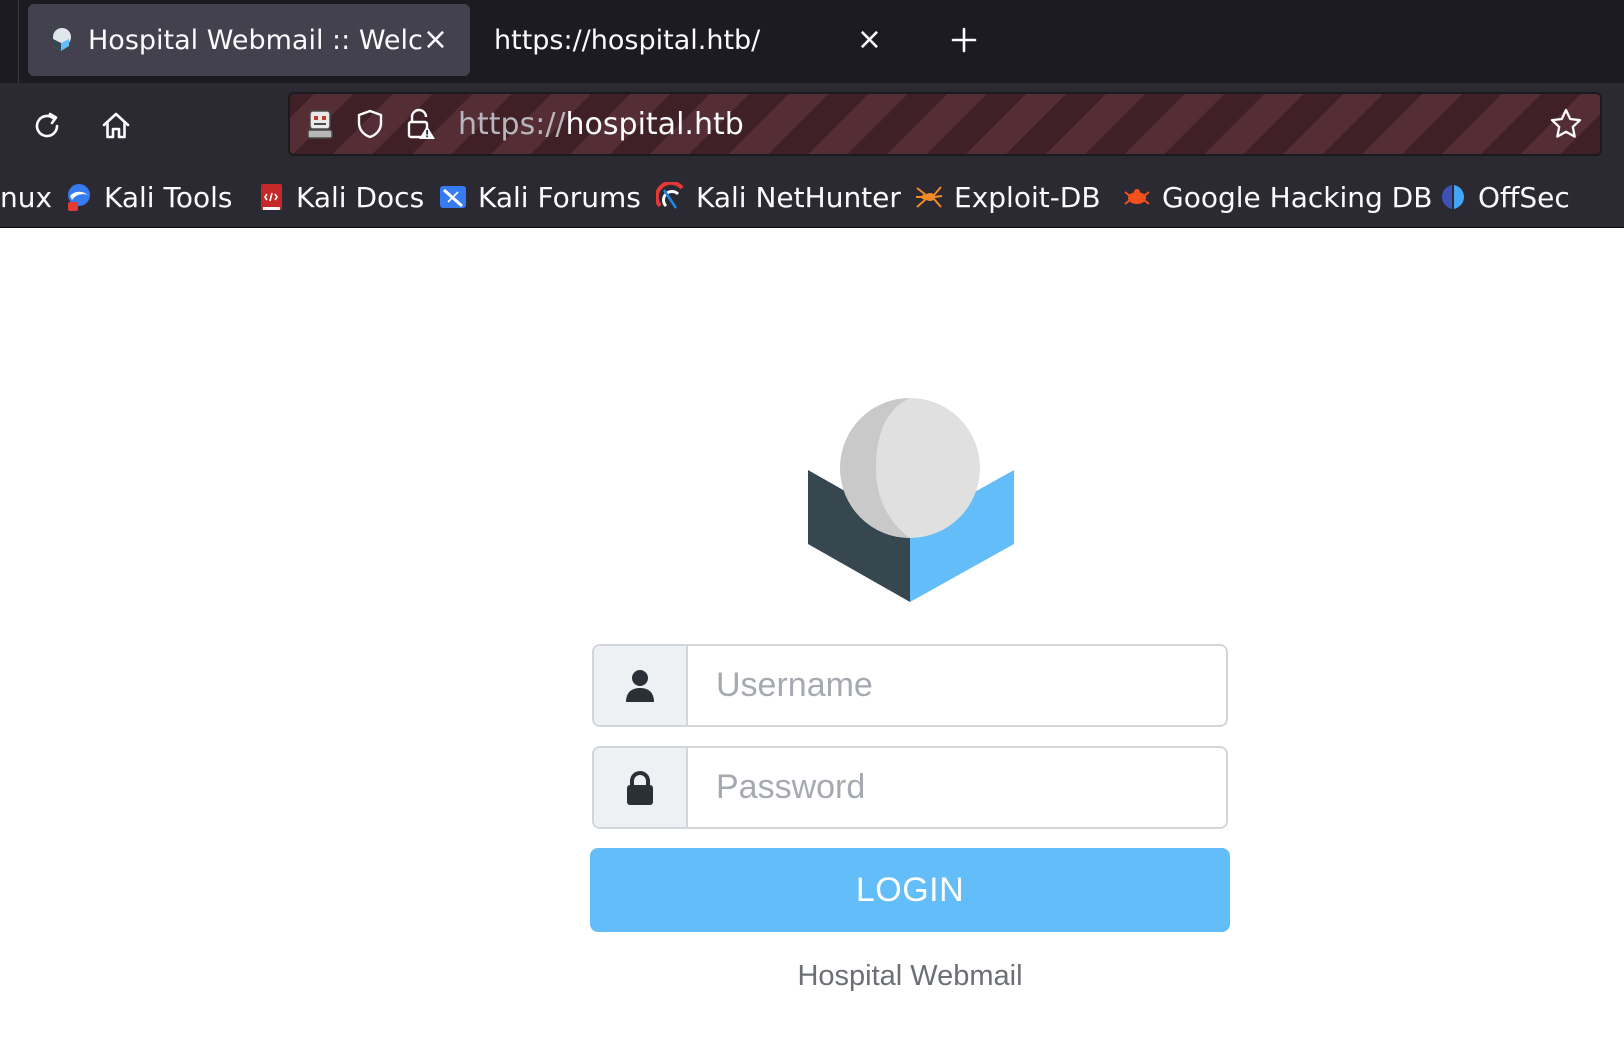  What do you see at coordinates (1566, 124) in the screenshot?
I see `bookmark-star-icon` at bounding box center [1566, 124].